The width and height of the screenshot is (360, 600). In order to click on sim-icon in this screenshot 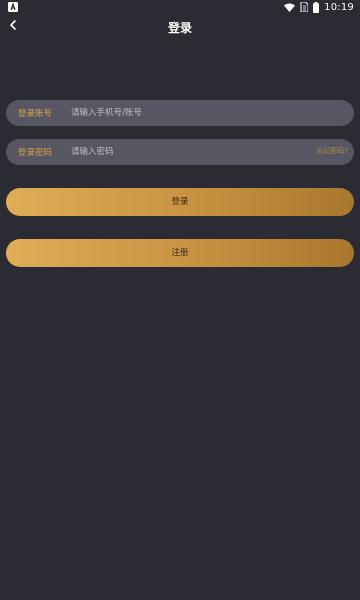, I will do `click(304, 7)`.